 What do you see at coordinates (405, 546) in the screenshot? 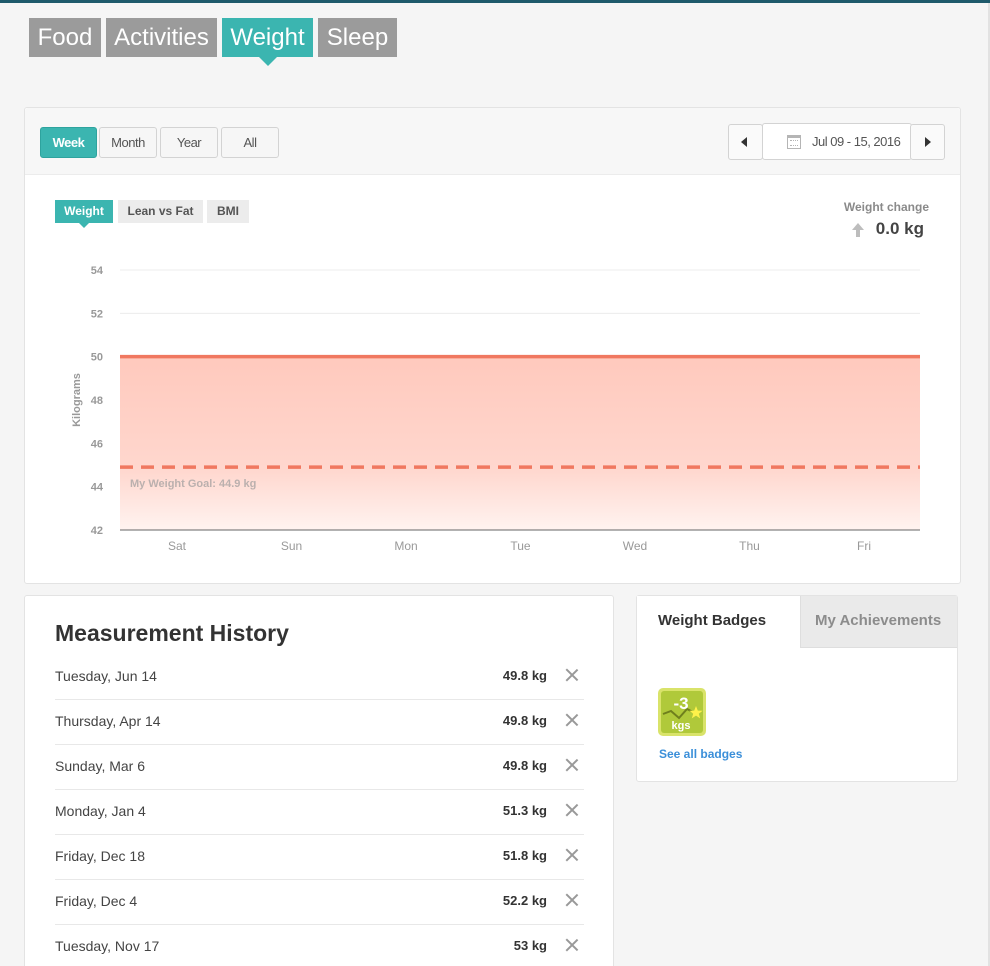
I see `x-tick-label: Mon` at bounding box center [405, 546].